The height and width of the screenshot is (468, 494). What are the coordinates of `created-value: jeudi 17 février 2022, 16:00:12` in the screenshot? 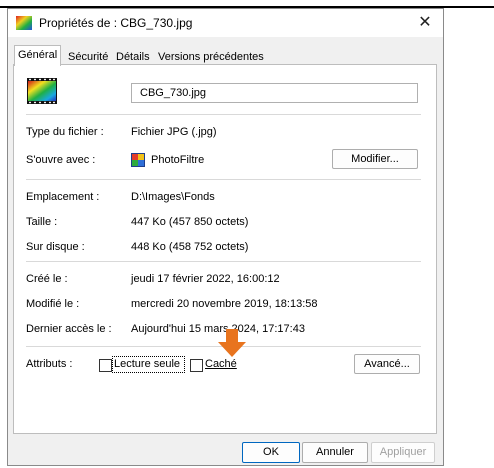 It's located at (205, 279).